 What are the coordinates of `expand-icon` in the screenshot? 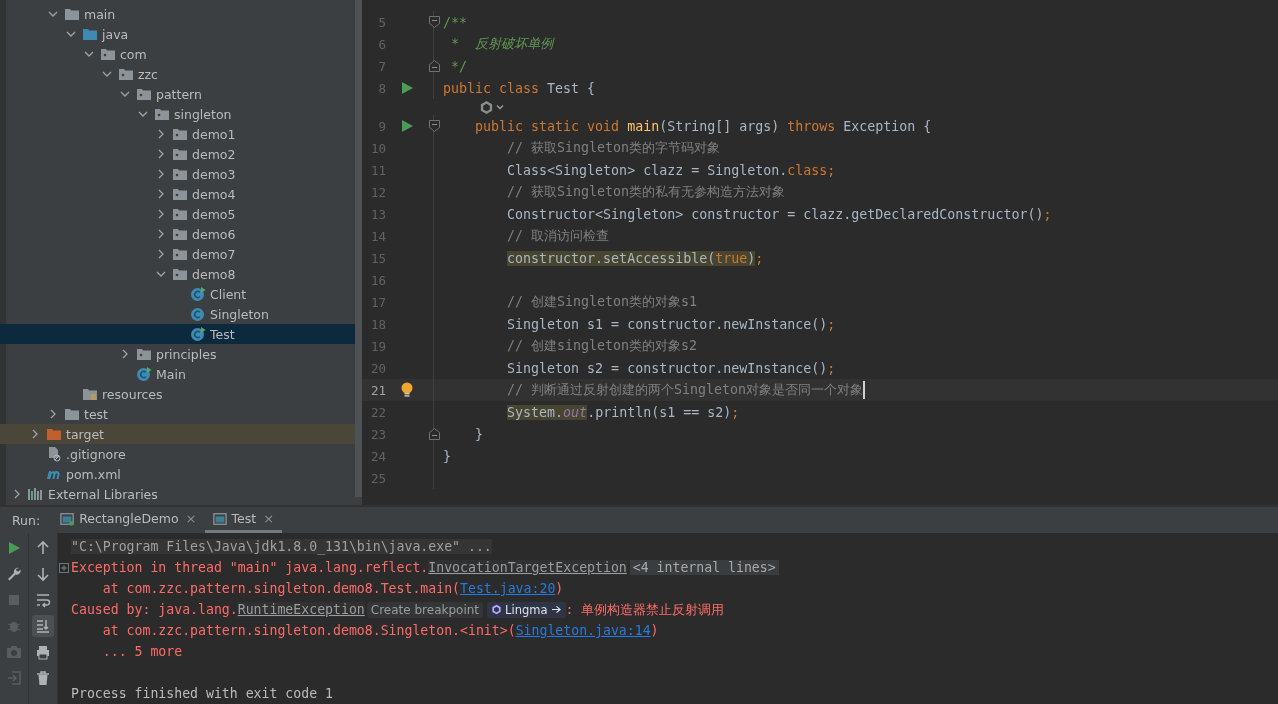 It's located at (64, 567).